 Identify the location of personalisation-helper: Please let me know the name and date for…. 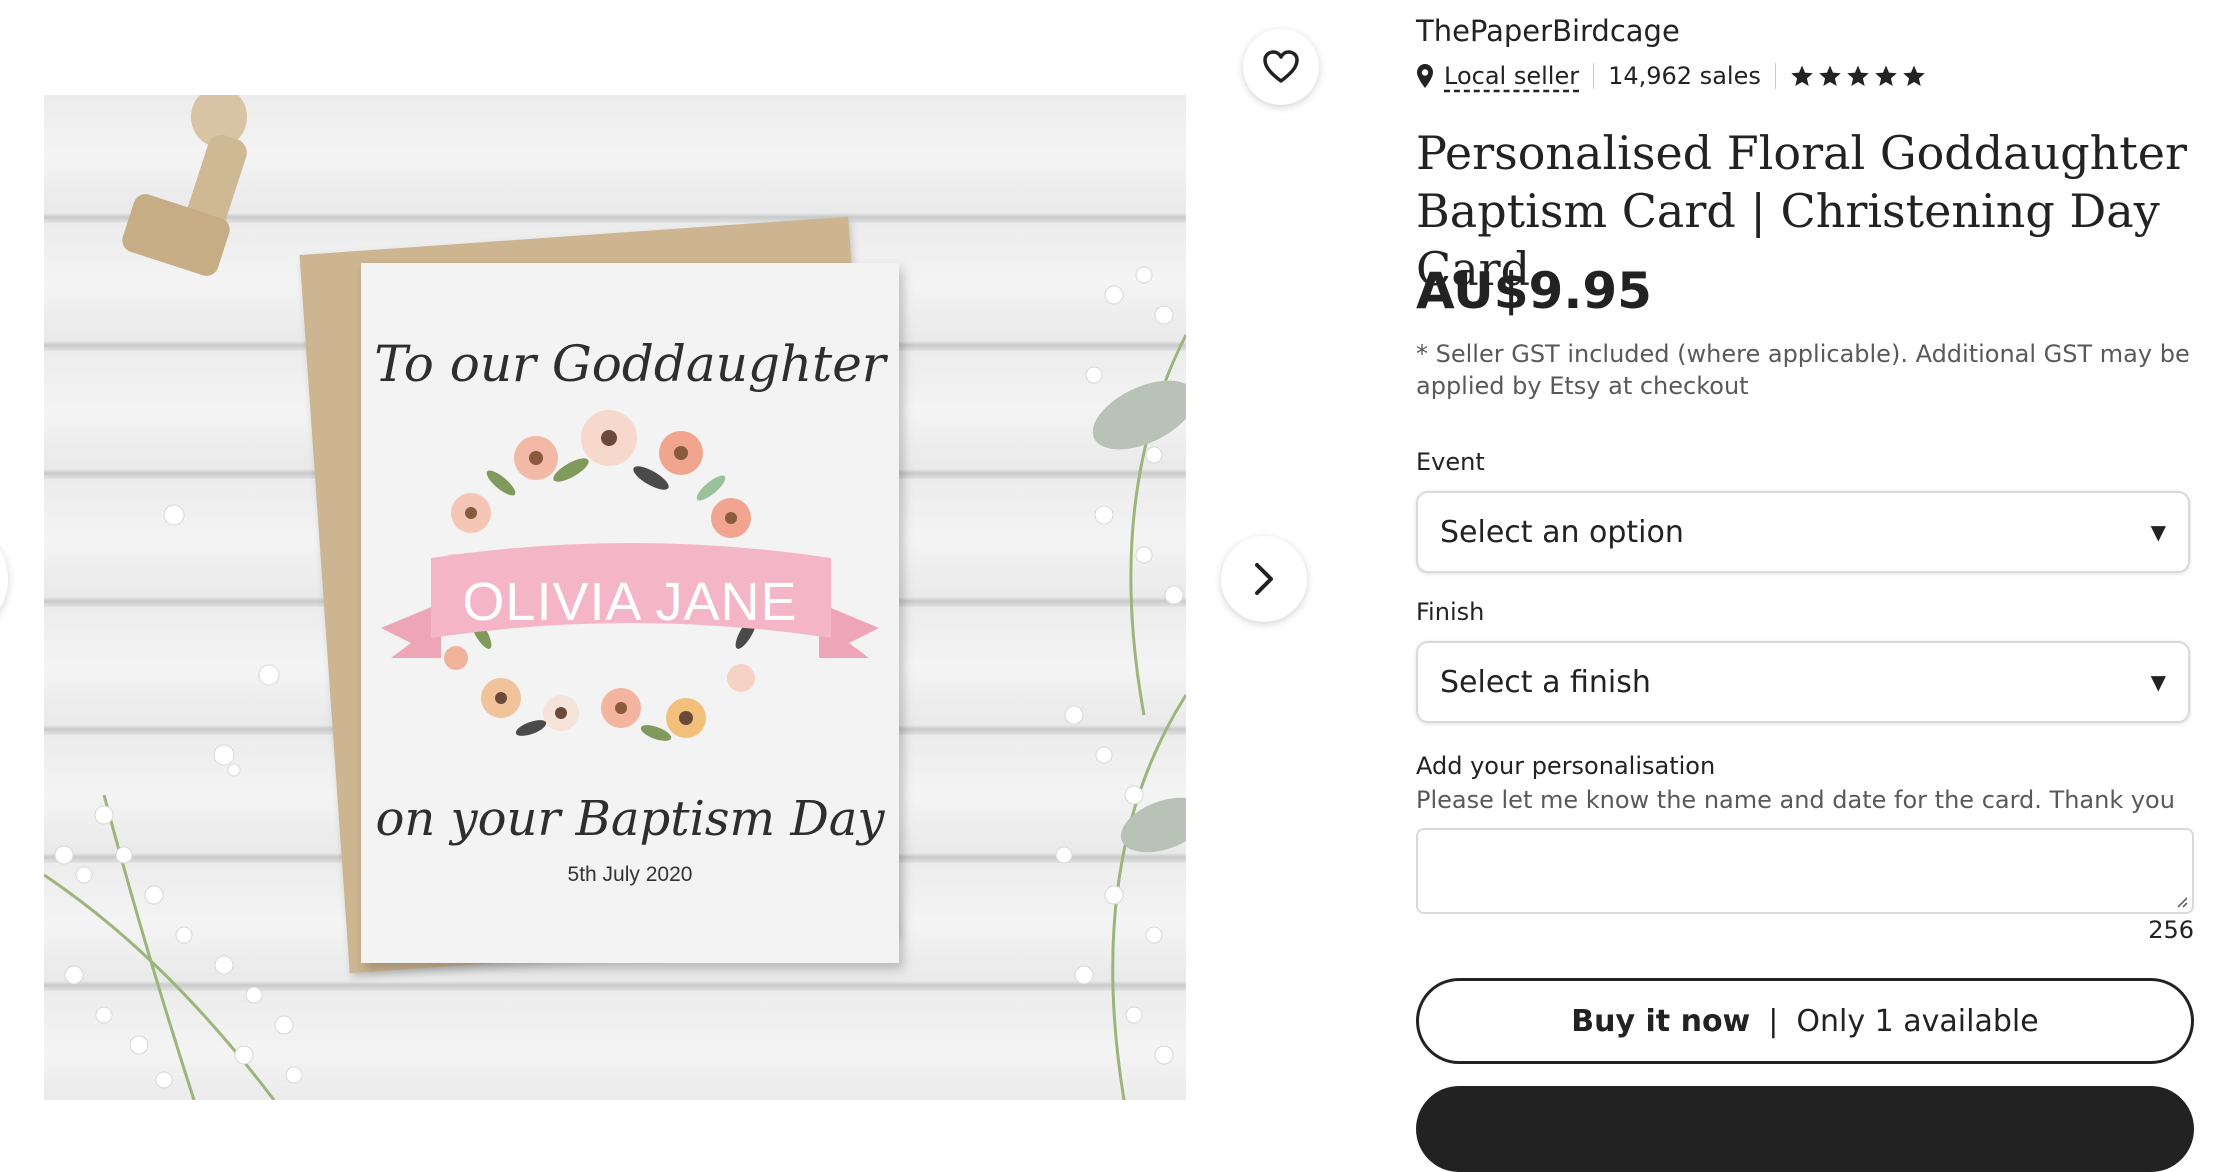
(1795, 800).